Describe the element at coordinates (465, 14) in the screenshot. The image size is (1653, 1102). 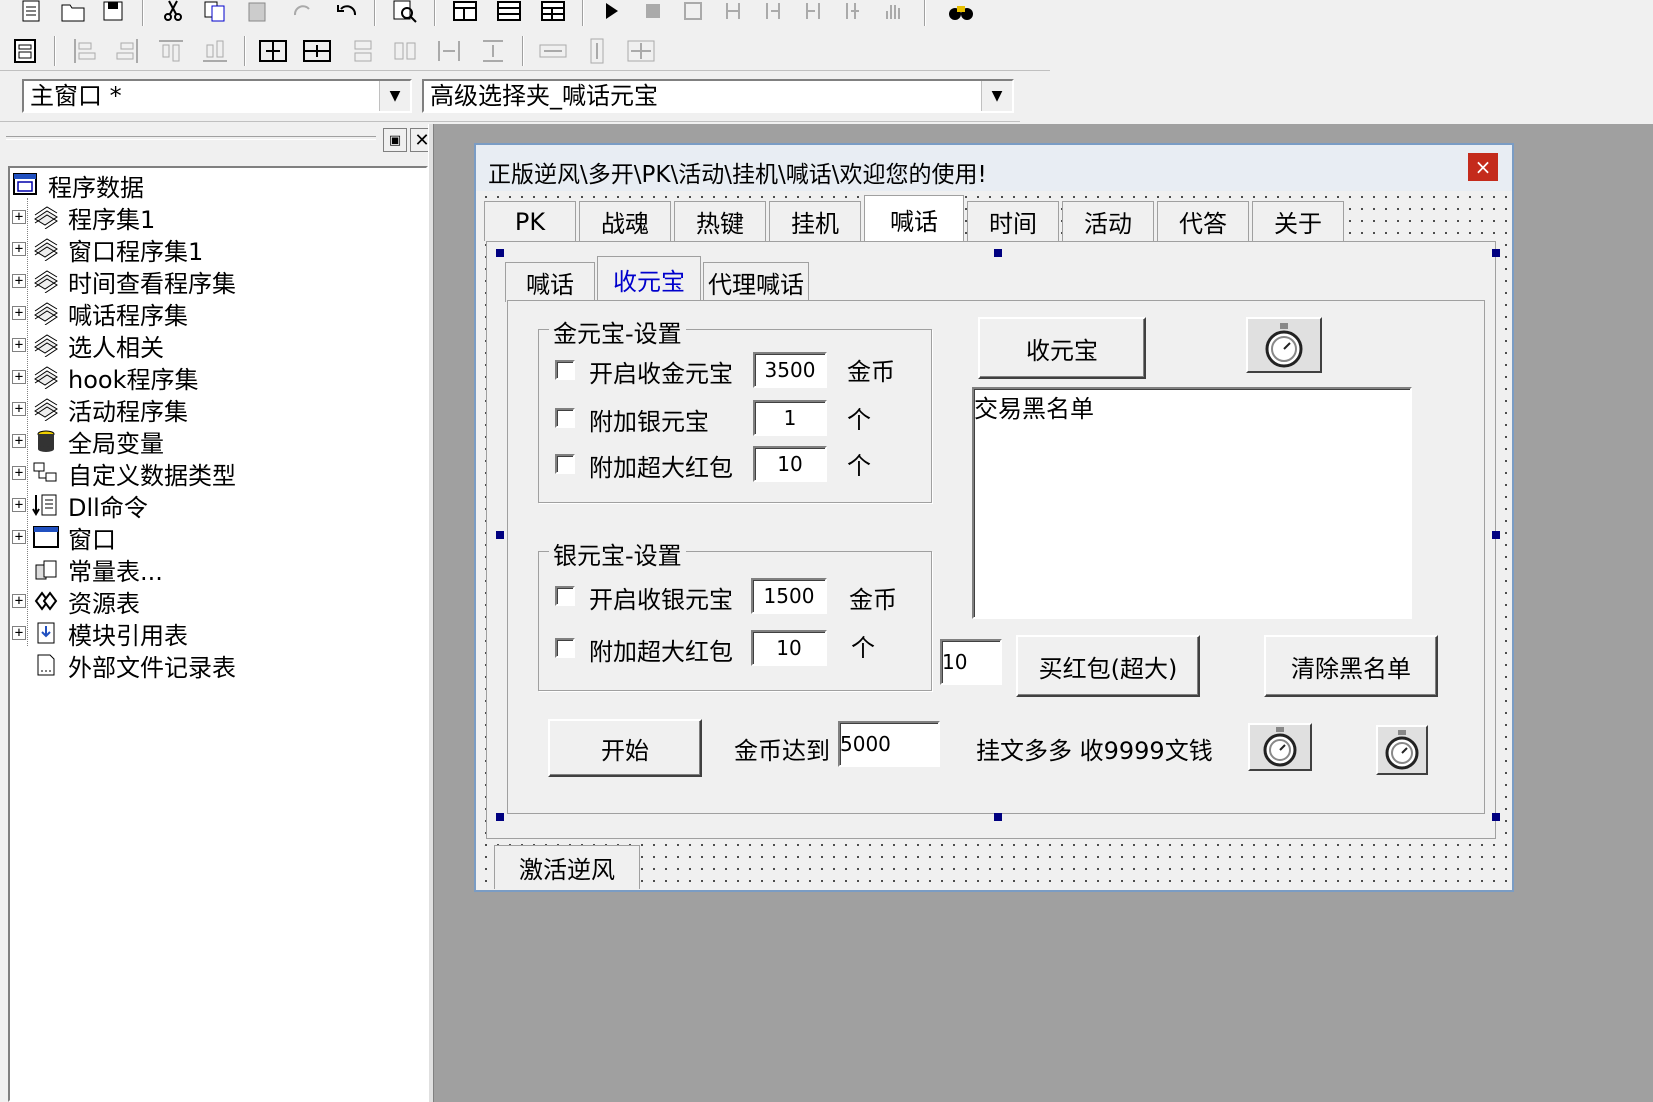
I see `layout1-icon` at that location.